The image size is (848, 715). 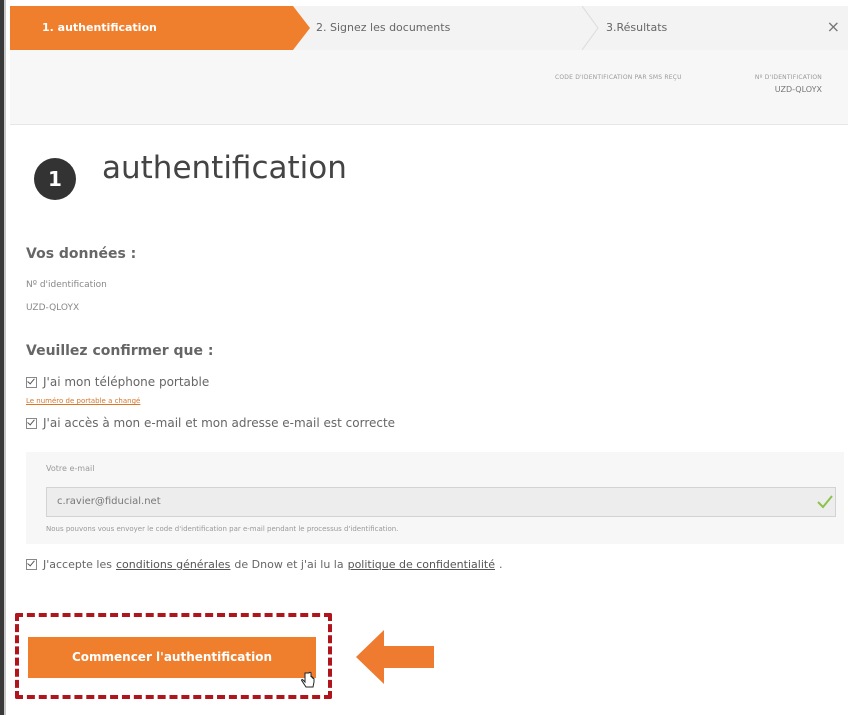 What do you see at coordinates (590, 28) in the screenshot?
I see `step-separator-chevron` at bounding box center [590, 28].